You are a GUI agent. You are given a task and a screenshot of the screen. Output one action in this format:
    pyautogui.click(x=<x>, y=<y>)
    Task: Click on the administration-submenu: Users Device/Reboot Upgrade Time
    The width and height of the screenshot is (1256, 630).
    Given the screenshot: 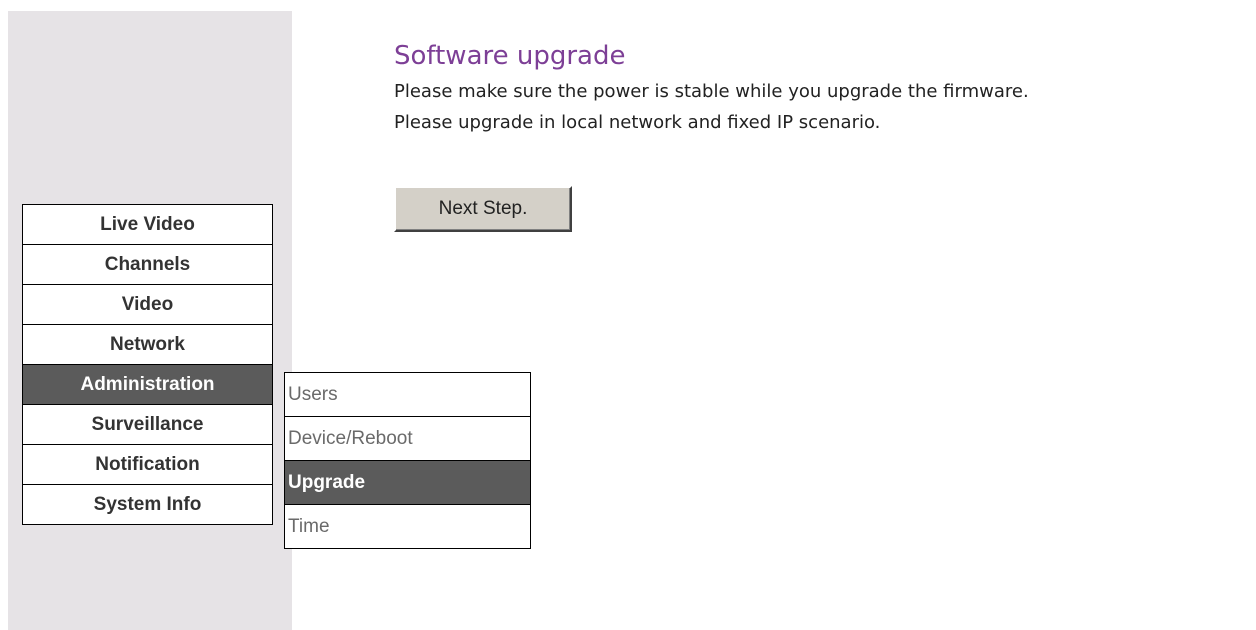 What is the action you would take?
    pyautogui.click(x=407, y=460)
    